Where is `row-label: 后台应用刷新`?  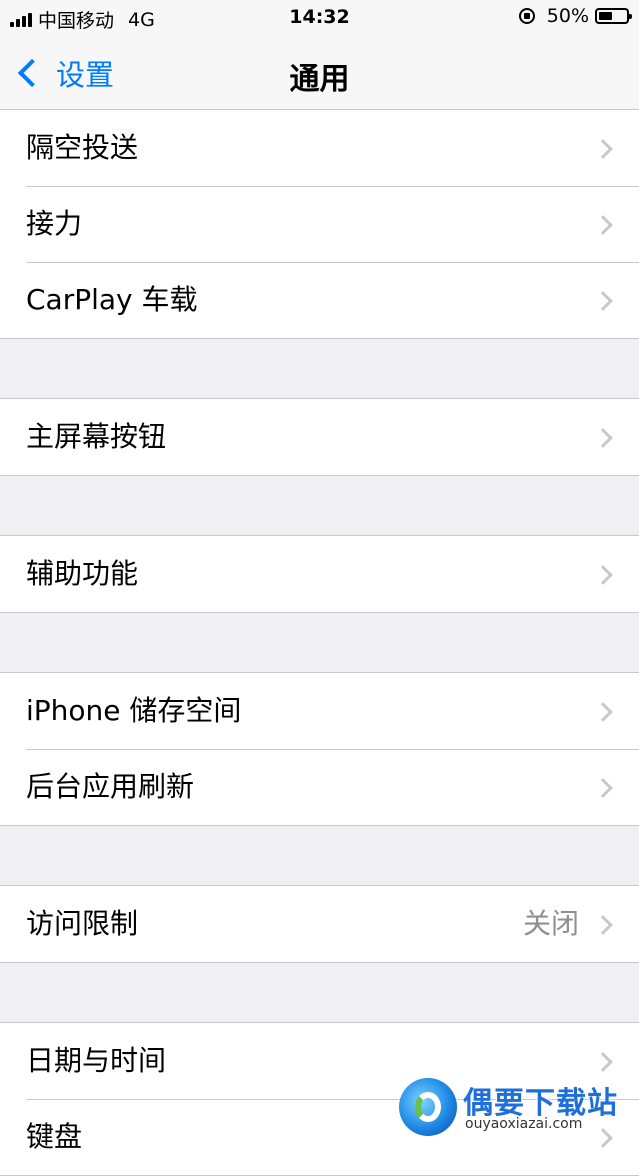 row-label: 后台应用刷新 is located at coordinates (110, 786).